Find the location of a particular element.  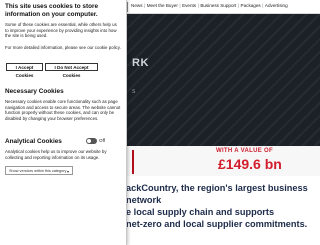

show-vendors-label: Show vendors within this category is located at coordinates (38, 171).